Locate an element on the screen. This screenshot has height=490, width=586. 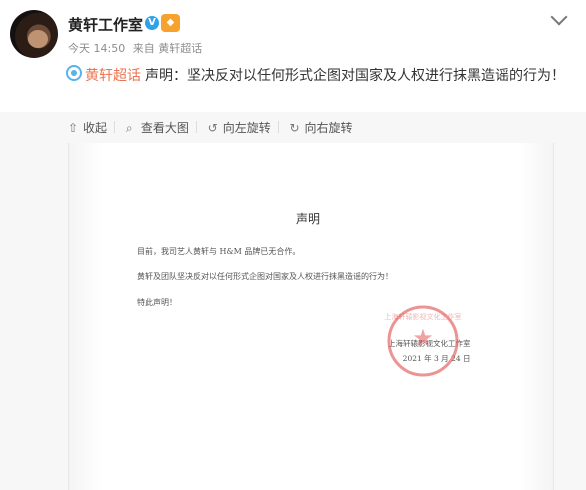
post-time: 今天 14:50 is located at coordinates (97, 48).